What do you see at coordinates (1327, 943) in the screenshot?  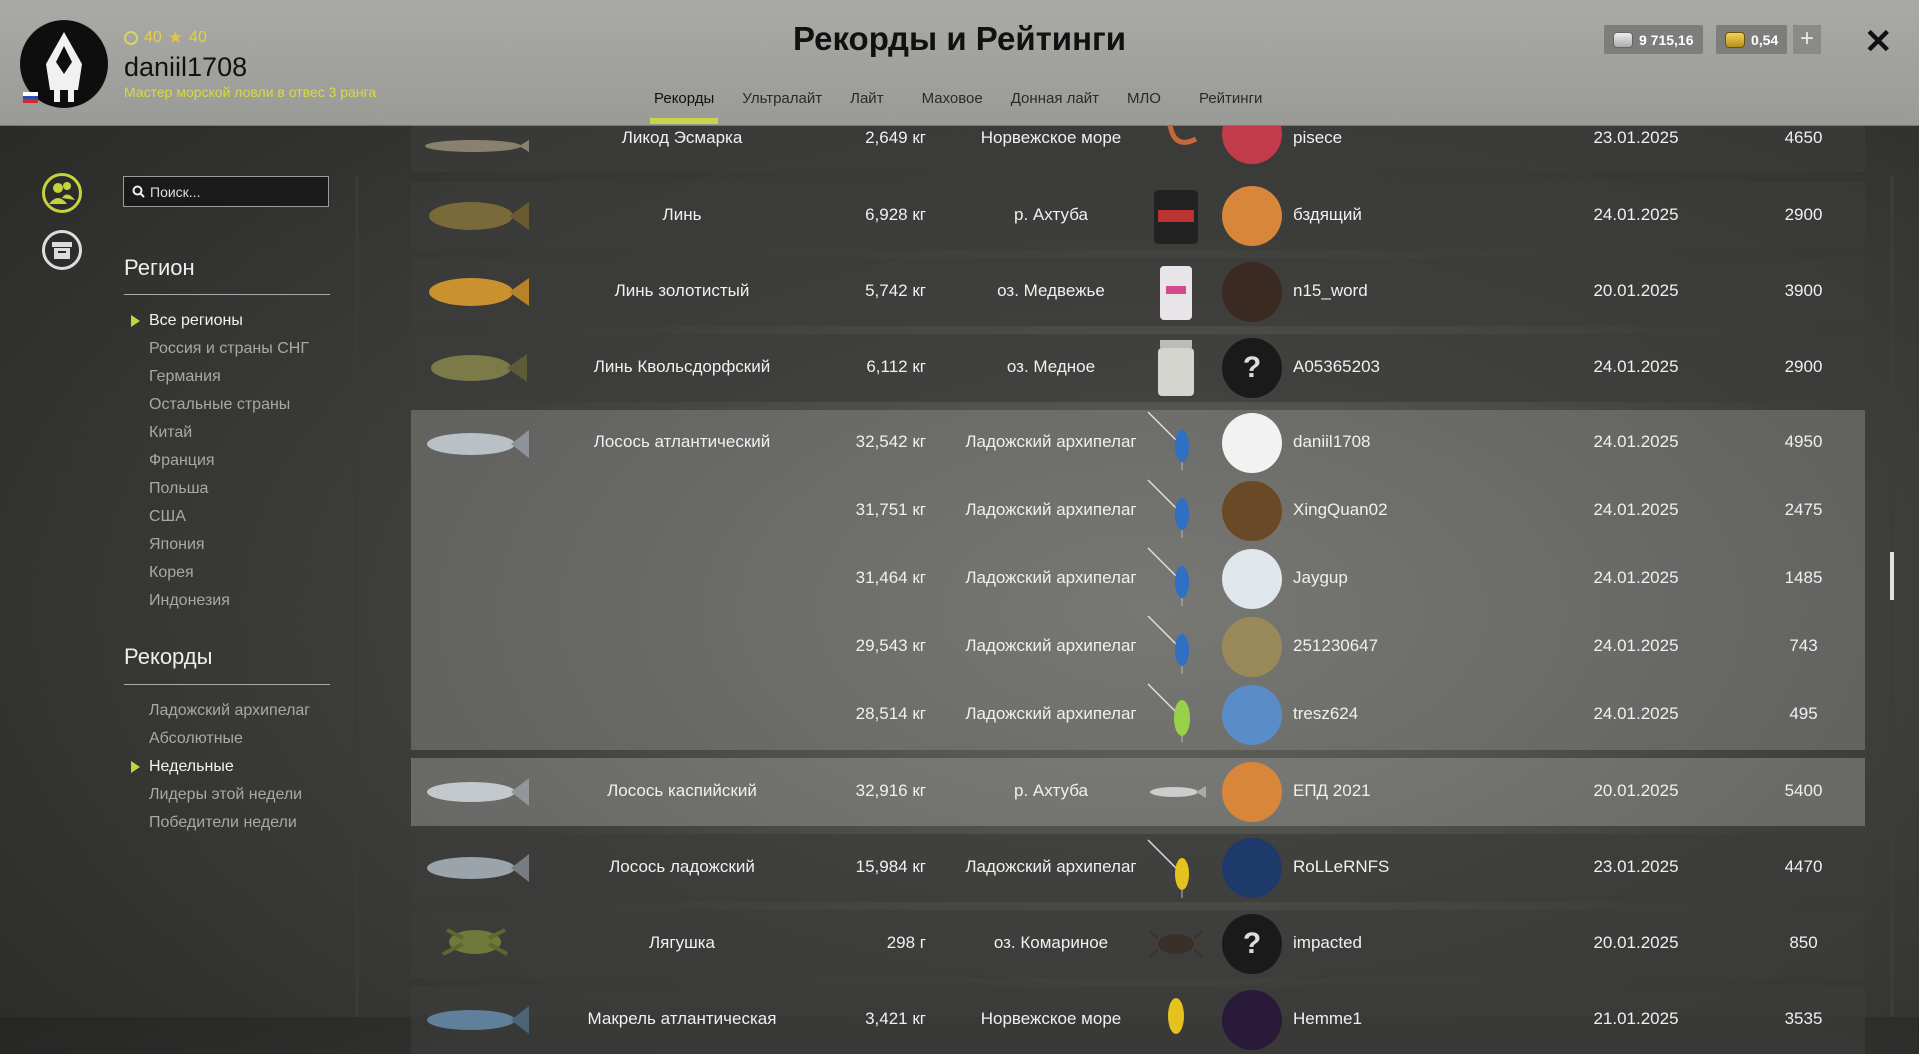 I see `player-name: impacted` at bounding box center [1327, 943].